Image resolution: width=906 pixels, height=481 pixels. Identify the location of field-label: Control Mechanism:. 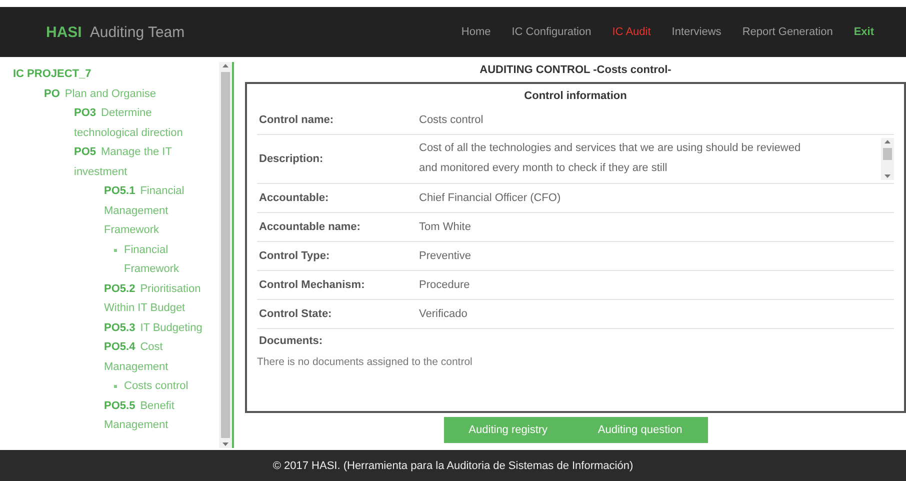
(312, 285).